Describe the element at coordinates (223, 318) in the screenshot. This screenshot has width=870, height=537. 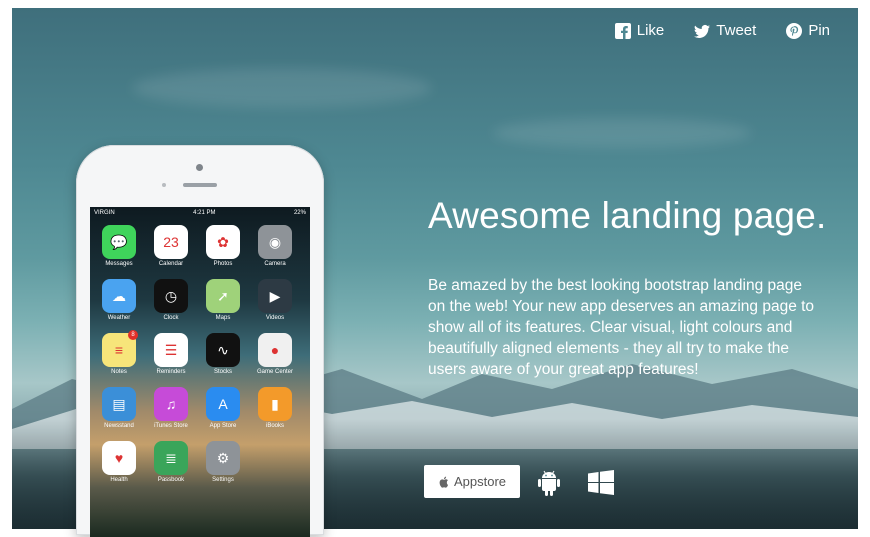
I see `app-label: Maps` at that location.